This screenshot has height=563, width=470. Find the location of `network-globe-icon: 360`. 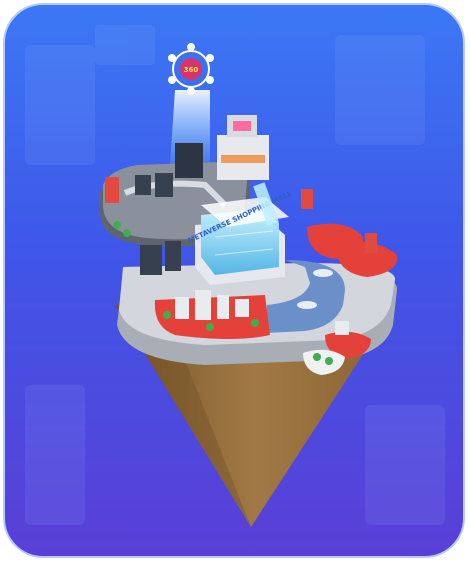

network-globe-icon: 360 is located at coordinates (191, 69).